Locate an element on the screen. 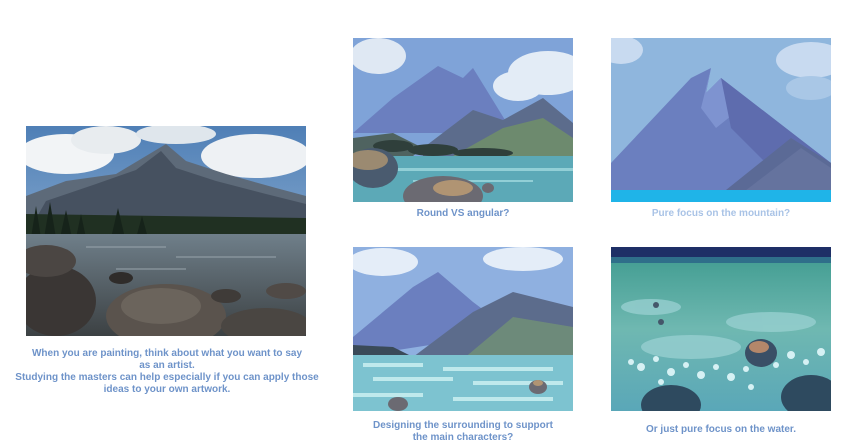 The height and width of the screenshot is (446, 842). study-surroundings is located at coordinates (463, 329).